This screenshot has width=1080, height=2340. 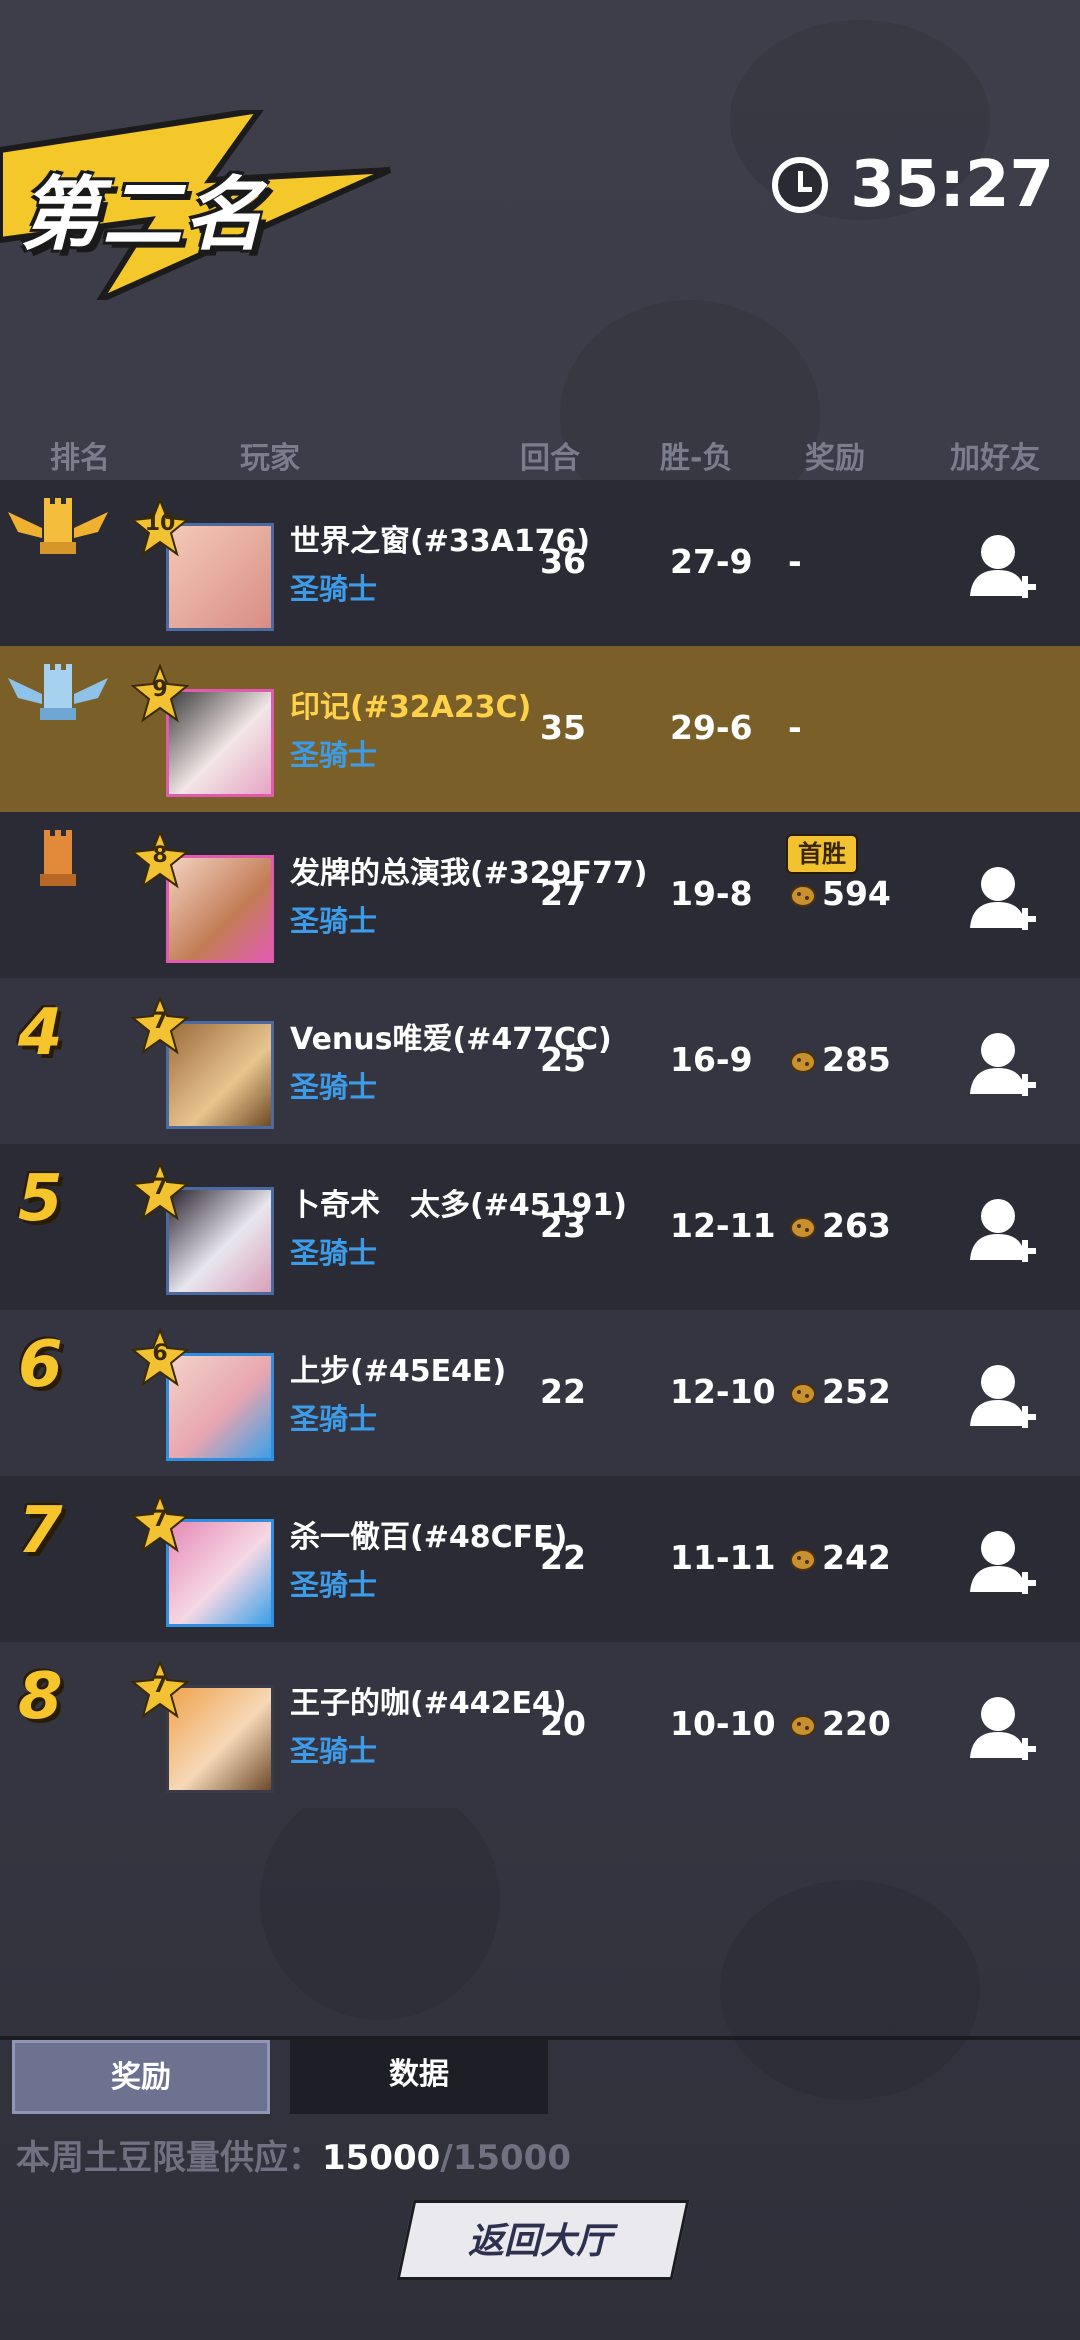 I want to click on countdown-timer: 35:27, so click(x=913, y=185).